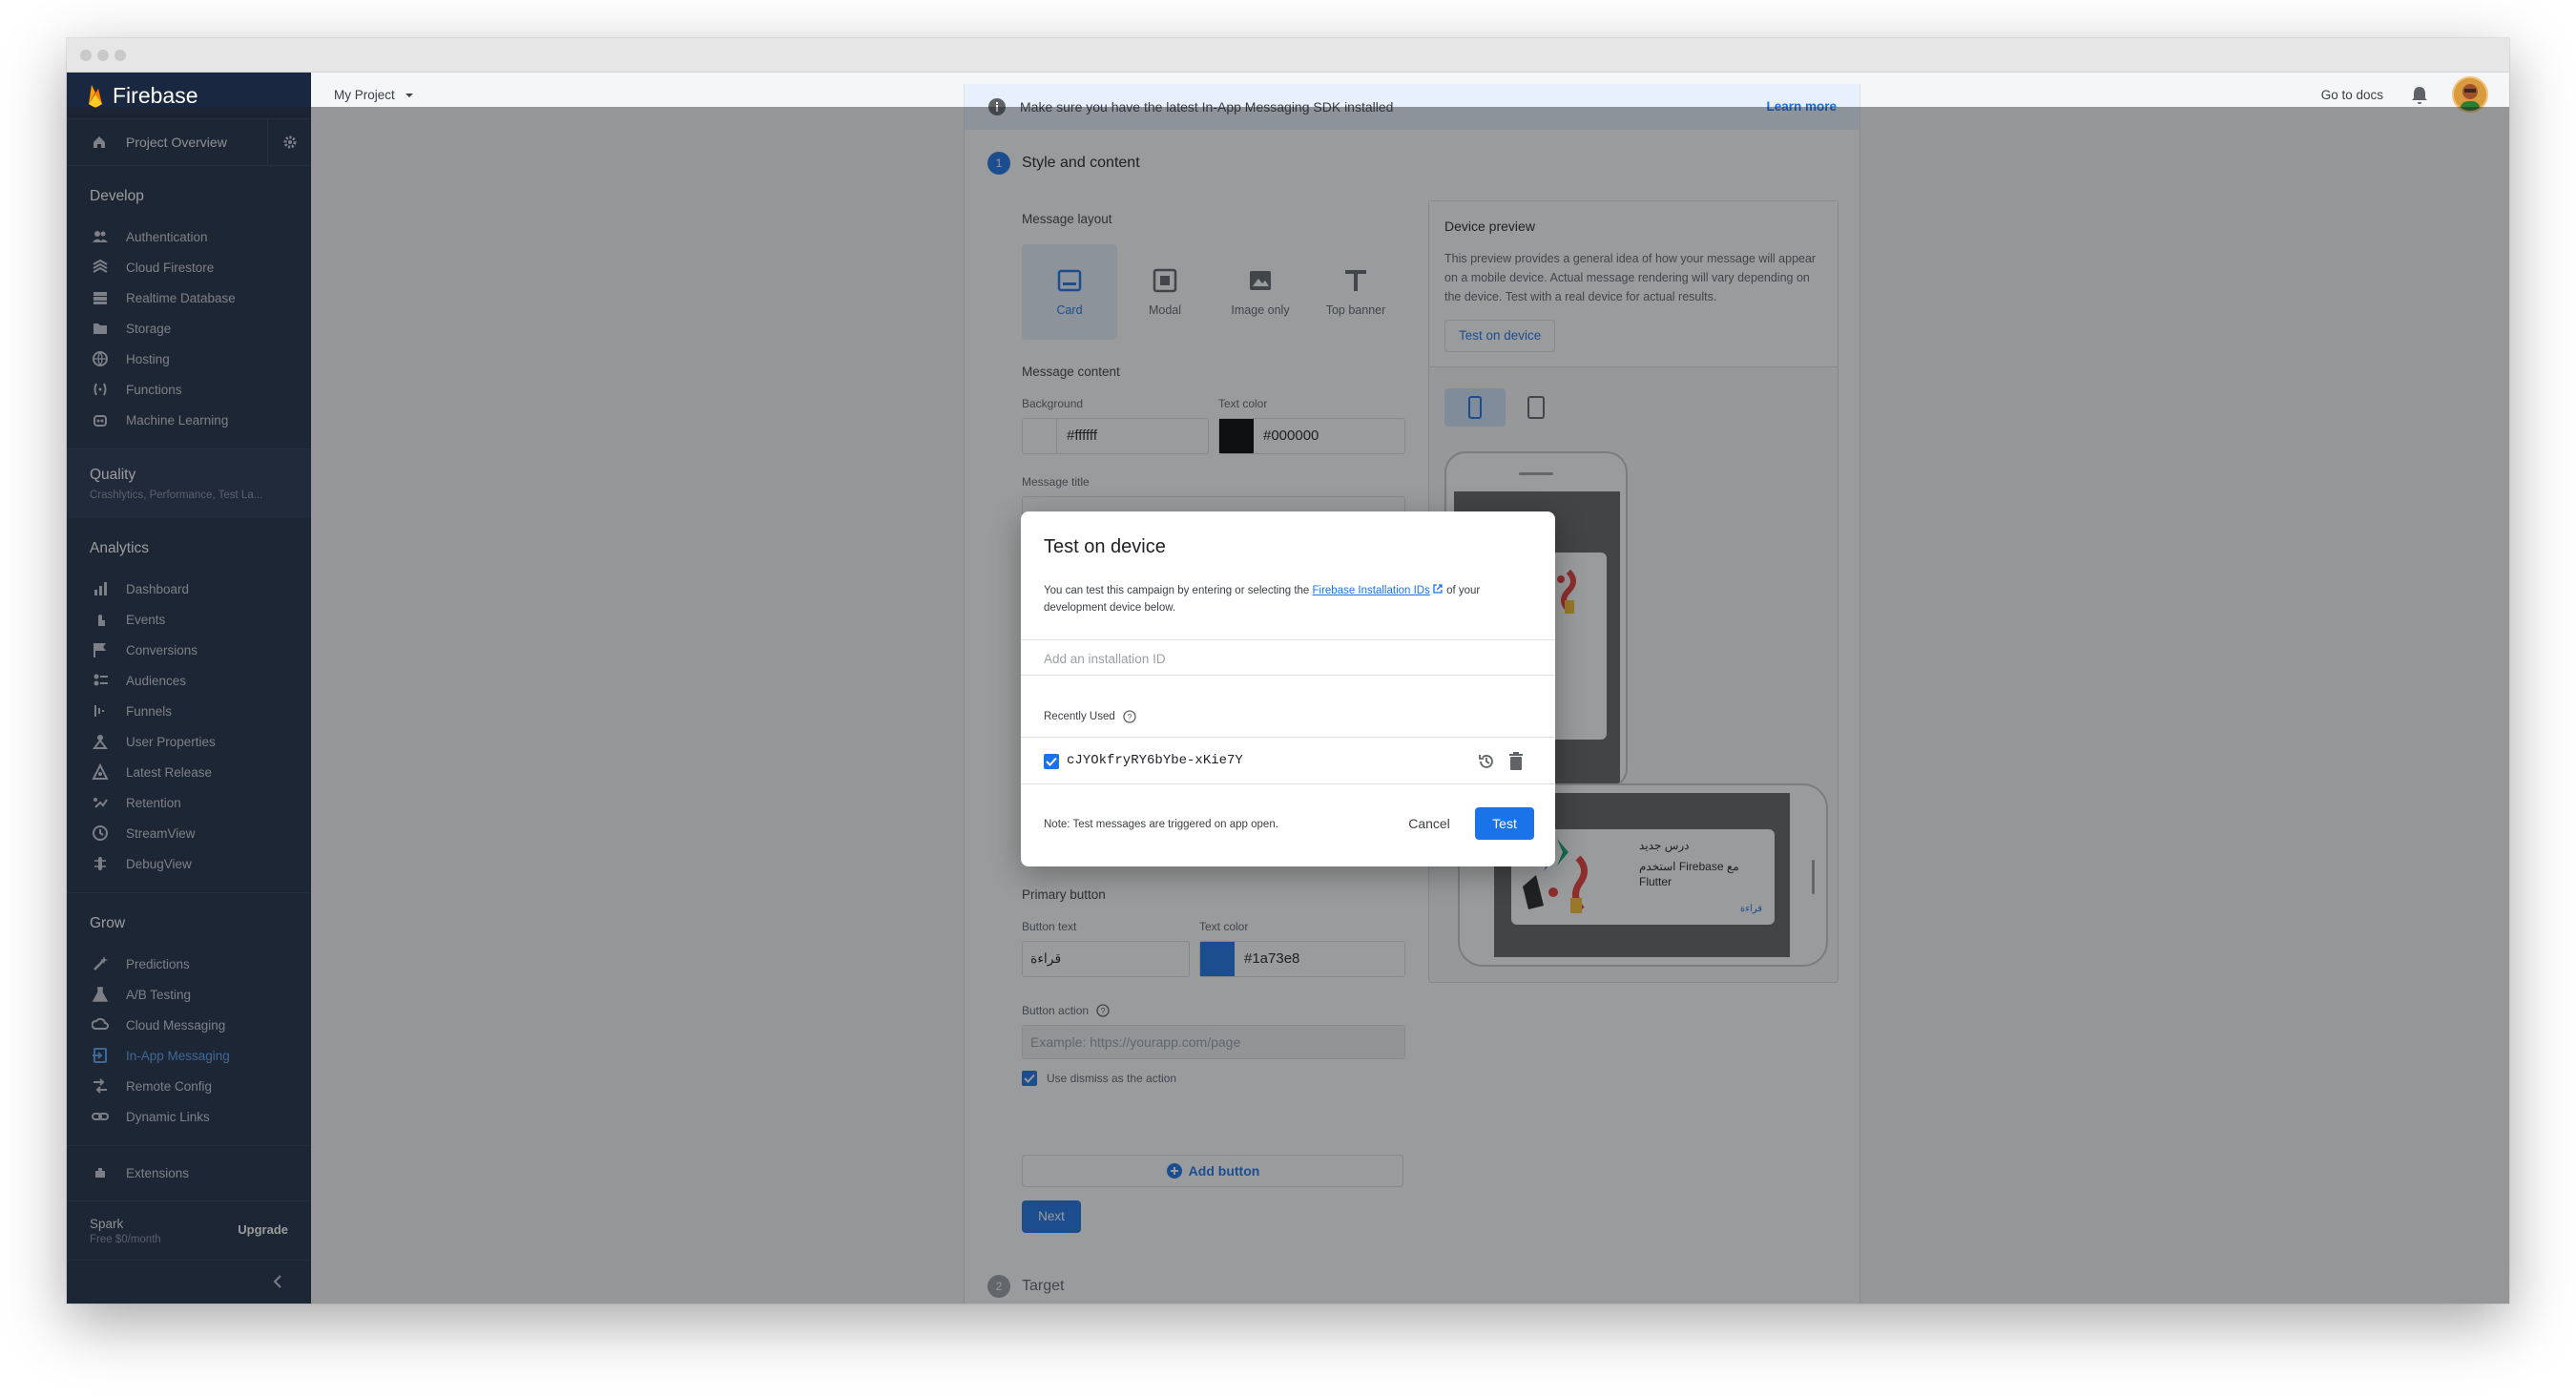  I want to click on window-close-dot, so click(86, 55).